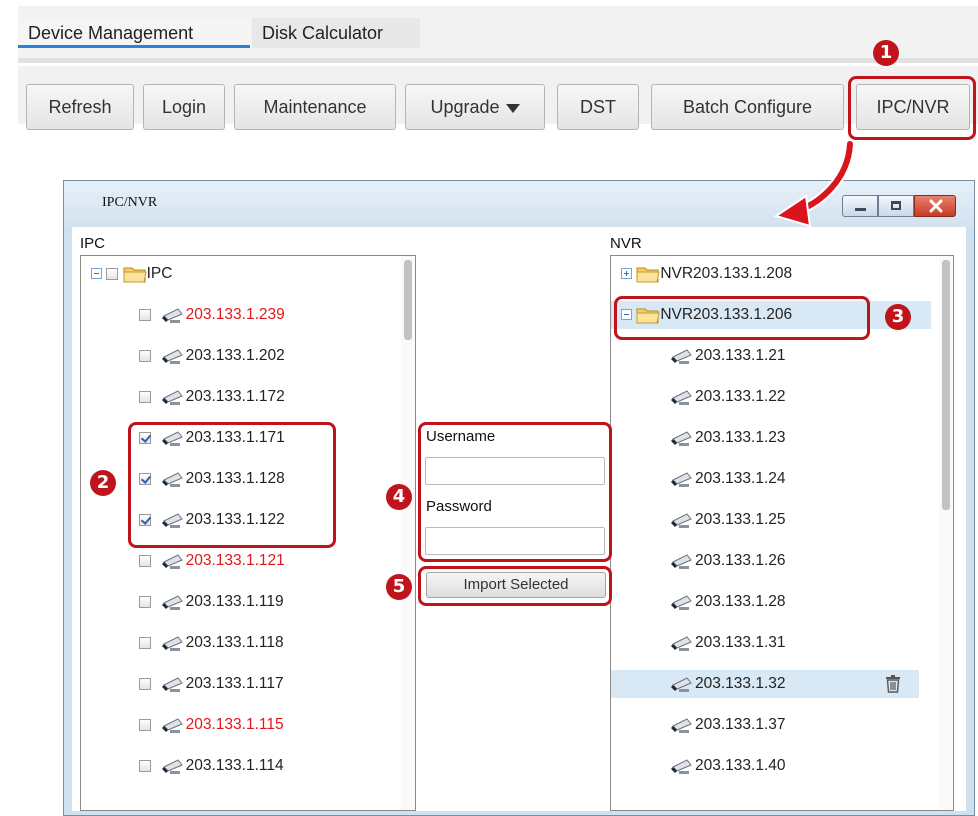  Describe the element at coordinates (234, 601) in the screenshot. I see `ipc-address: 203.133.1.119` at that location.